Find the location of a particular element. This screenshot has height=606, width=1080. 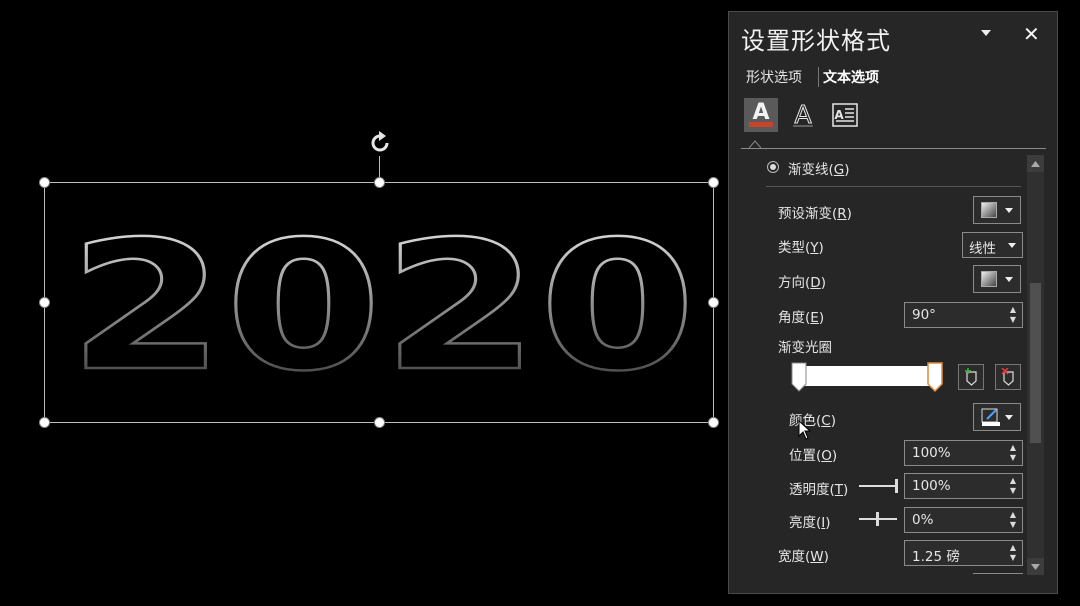

resize-handle-top is located at coordinates (379, 182).